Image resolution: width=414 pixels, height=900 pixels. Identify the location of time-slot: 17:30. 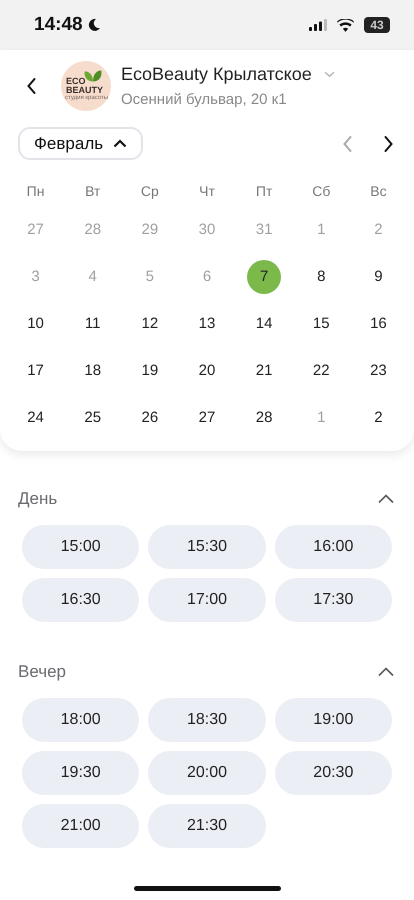
(333, 600).